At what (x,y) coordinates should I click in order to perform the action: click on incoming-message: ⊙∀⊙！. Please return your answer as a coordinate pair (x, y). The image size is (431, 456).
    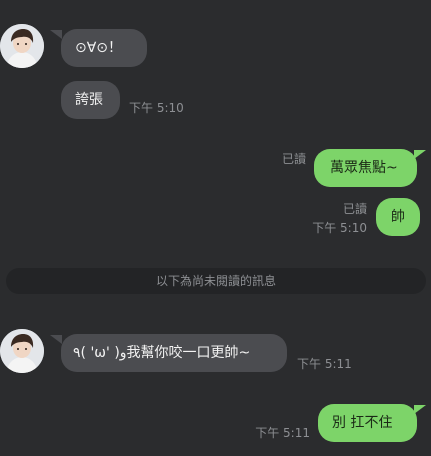
    Looking at the image, I should click on (104, 48).